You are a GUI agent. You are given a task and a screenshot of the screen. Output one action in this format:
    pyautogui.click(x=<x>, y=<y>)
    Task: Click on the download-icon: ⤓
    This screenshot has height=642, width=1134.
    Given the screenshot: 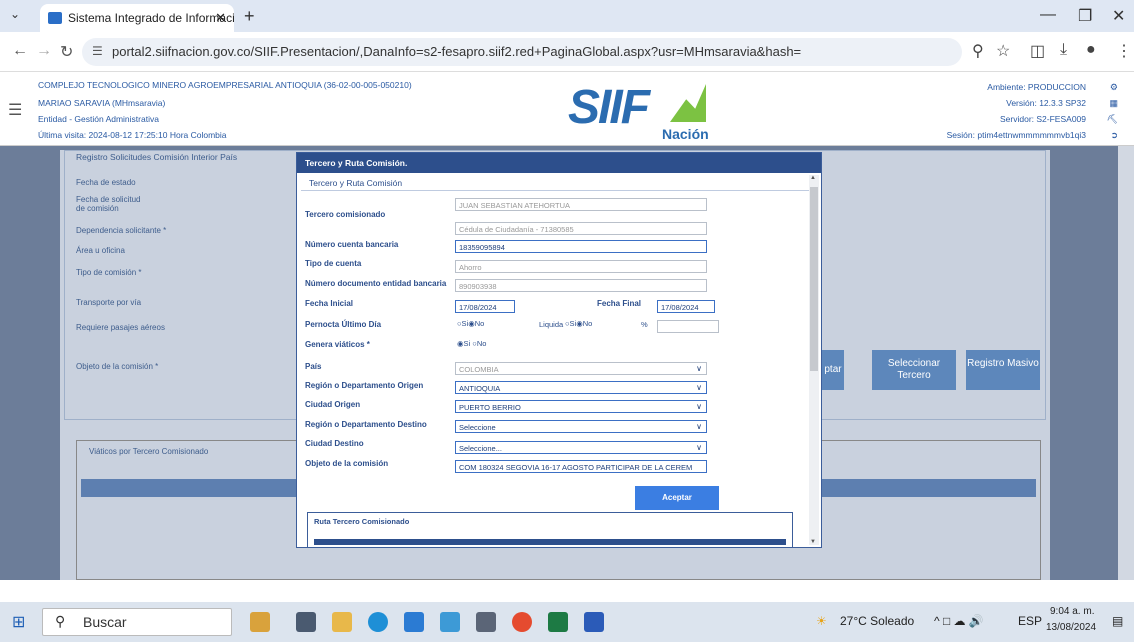 What is the action you would take?
    pyautogui.click(x=1063, y=50)
    